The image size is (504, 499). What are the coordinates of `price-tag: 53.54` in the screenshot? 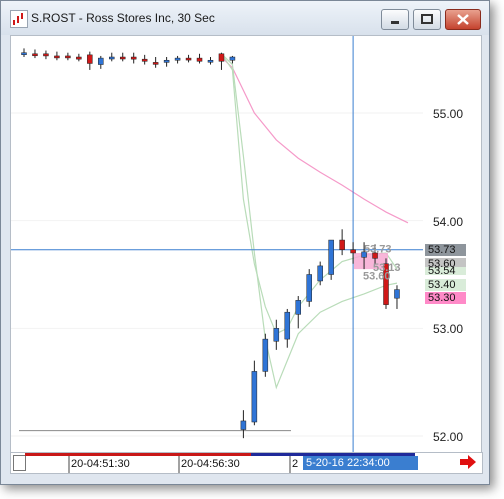 It's located at (445, 271).